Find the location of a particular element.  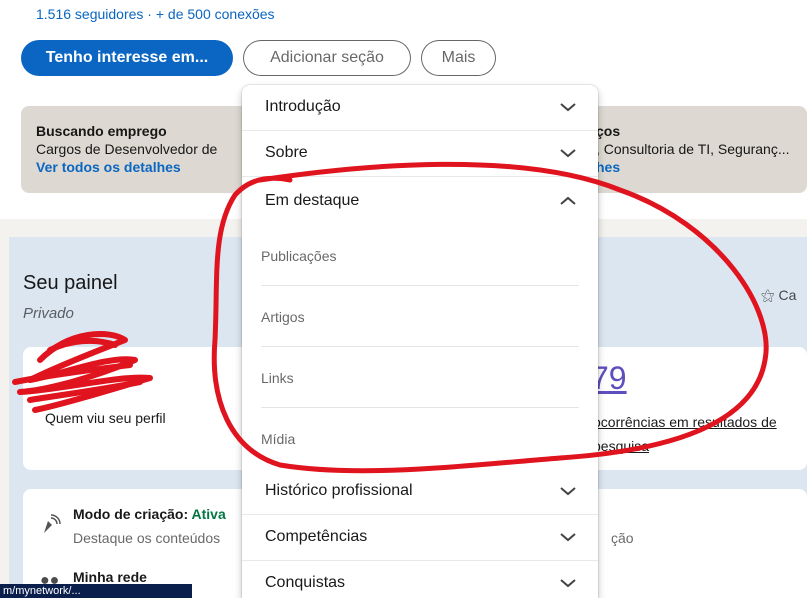

see-all-details-link: Ver todos os detalhes is located at coordinates (138, 167).